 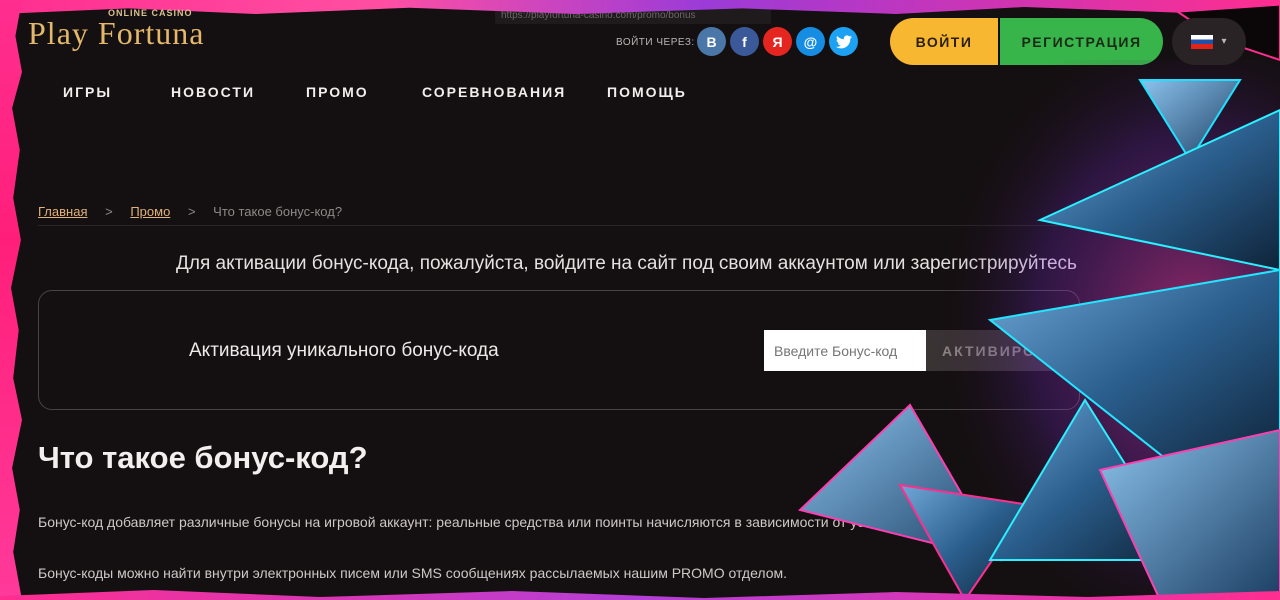 I want to click on nav-item-help: ПОМОЩЬ, so click(x=647, y=92).